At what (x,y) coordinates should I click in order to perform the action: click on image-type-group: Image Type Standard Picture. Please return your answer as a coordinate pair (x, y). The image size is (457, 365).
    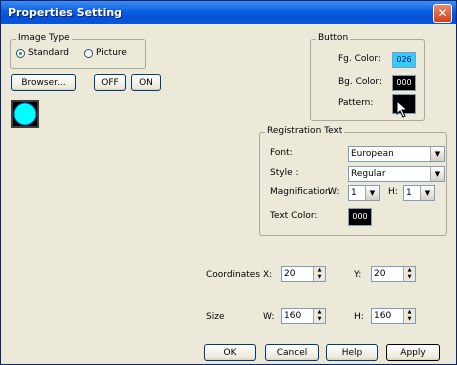
    Looking at the image, I should click on (78, 51).